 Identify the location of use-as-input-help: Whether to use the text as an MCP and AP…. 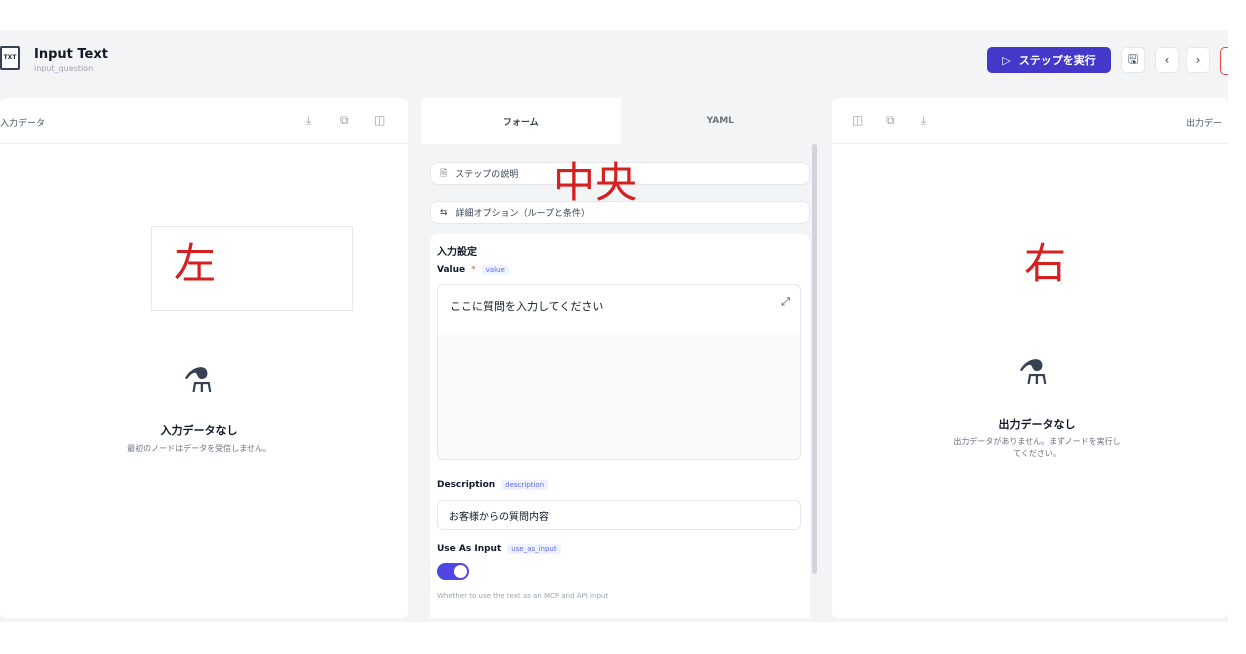
(523, 596).